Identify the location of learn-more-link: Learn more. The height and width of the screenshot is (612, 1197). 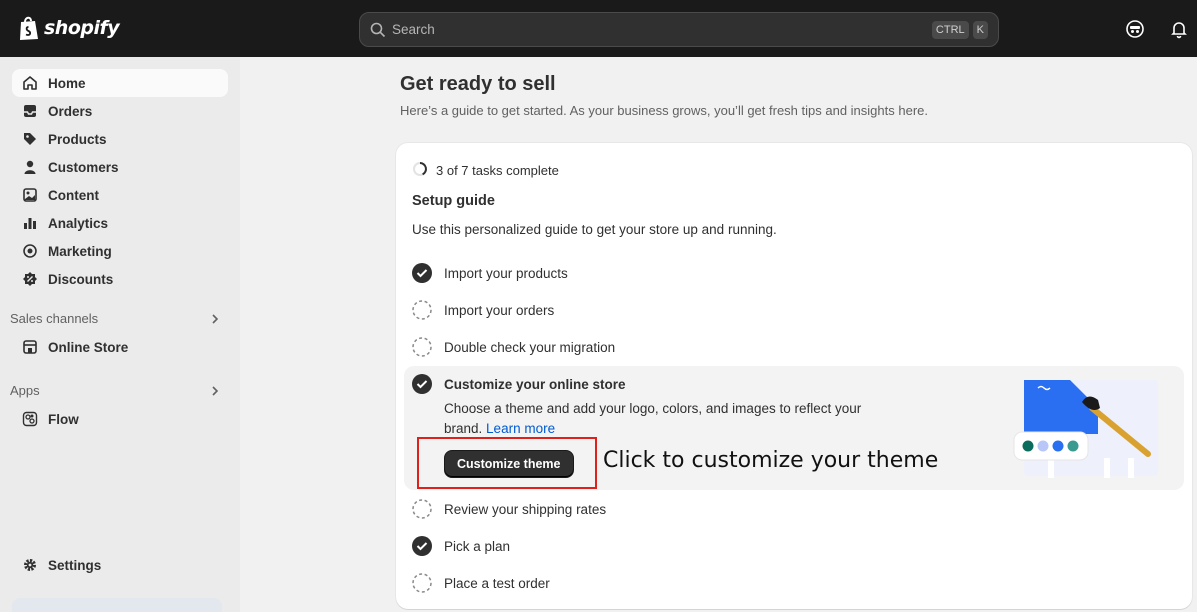
(520, 428).